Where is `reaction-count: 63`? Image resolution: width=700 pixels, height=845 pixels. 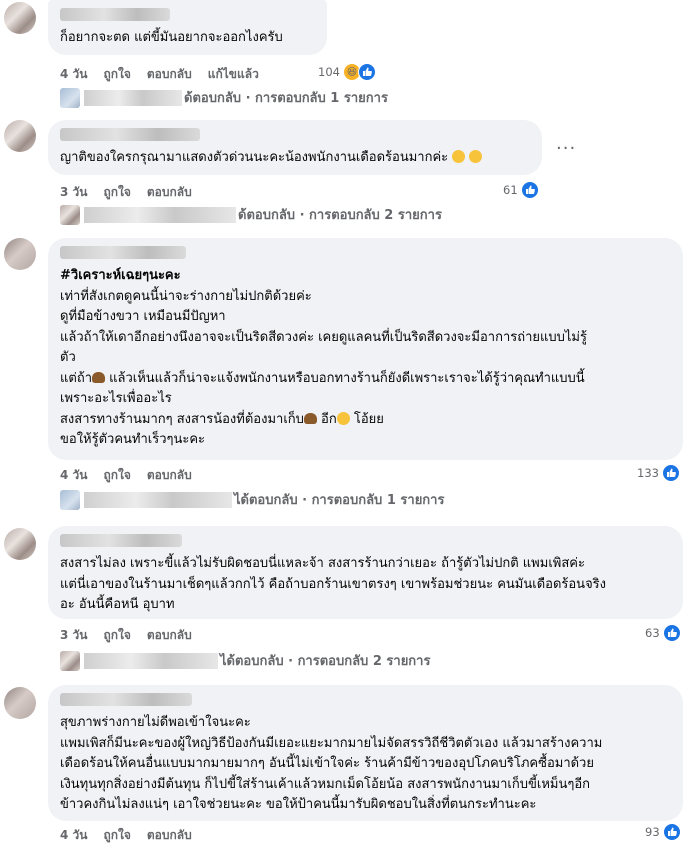 reaction-count: 63 is located at coordinates (652, 633).